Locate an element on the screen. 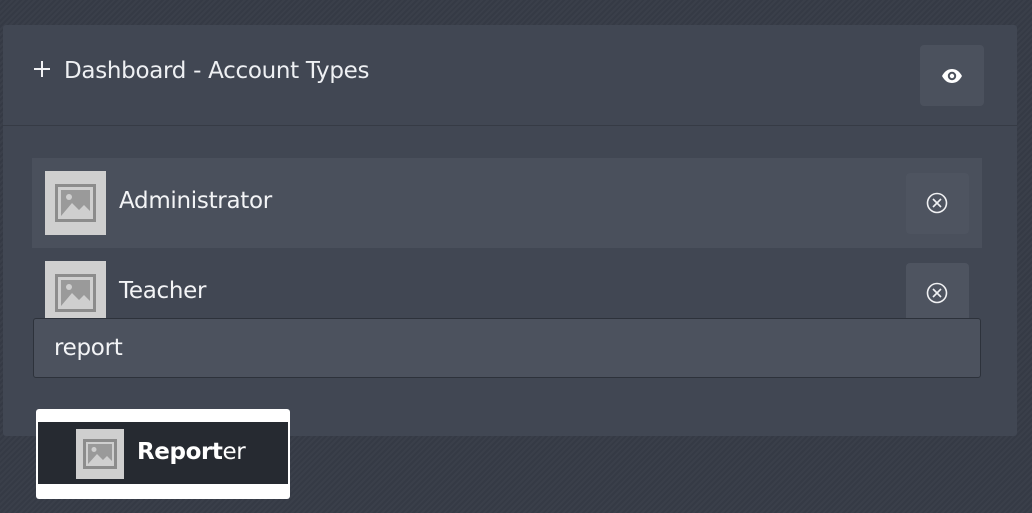  plus-icon is located at coordinates (42, 69).